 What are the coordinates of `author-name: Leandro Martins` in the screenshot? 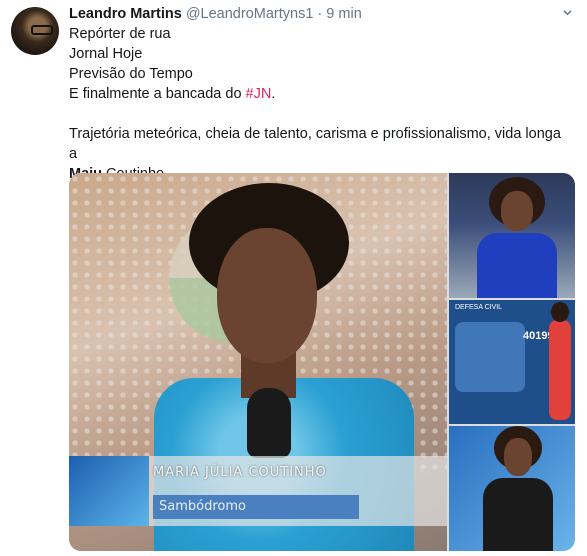 It's located at (125, 14).